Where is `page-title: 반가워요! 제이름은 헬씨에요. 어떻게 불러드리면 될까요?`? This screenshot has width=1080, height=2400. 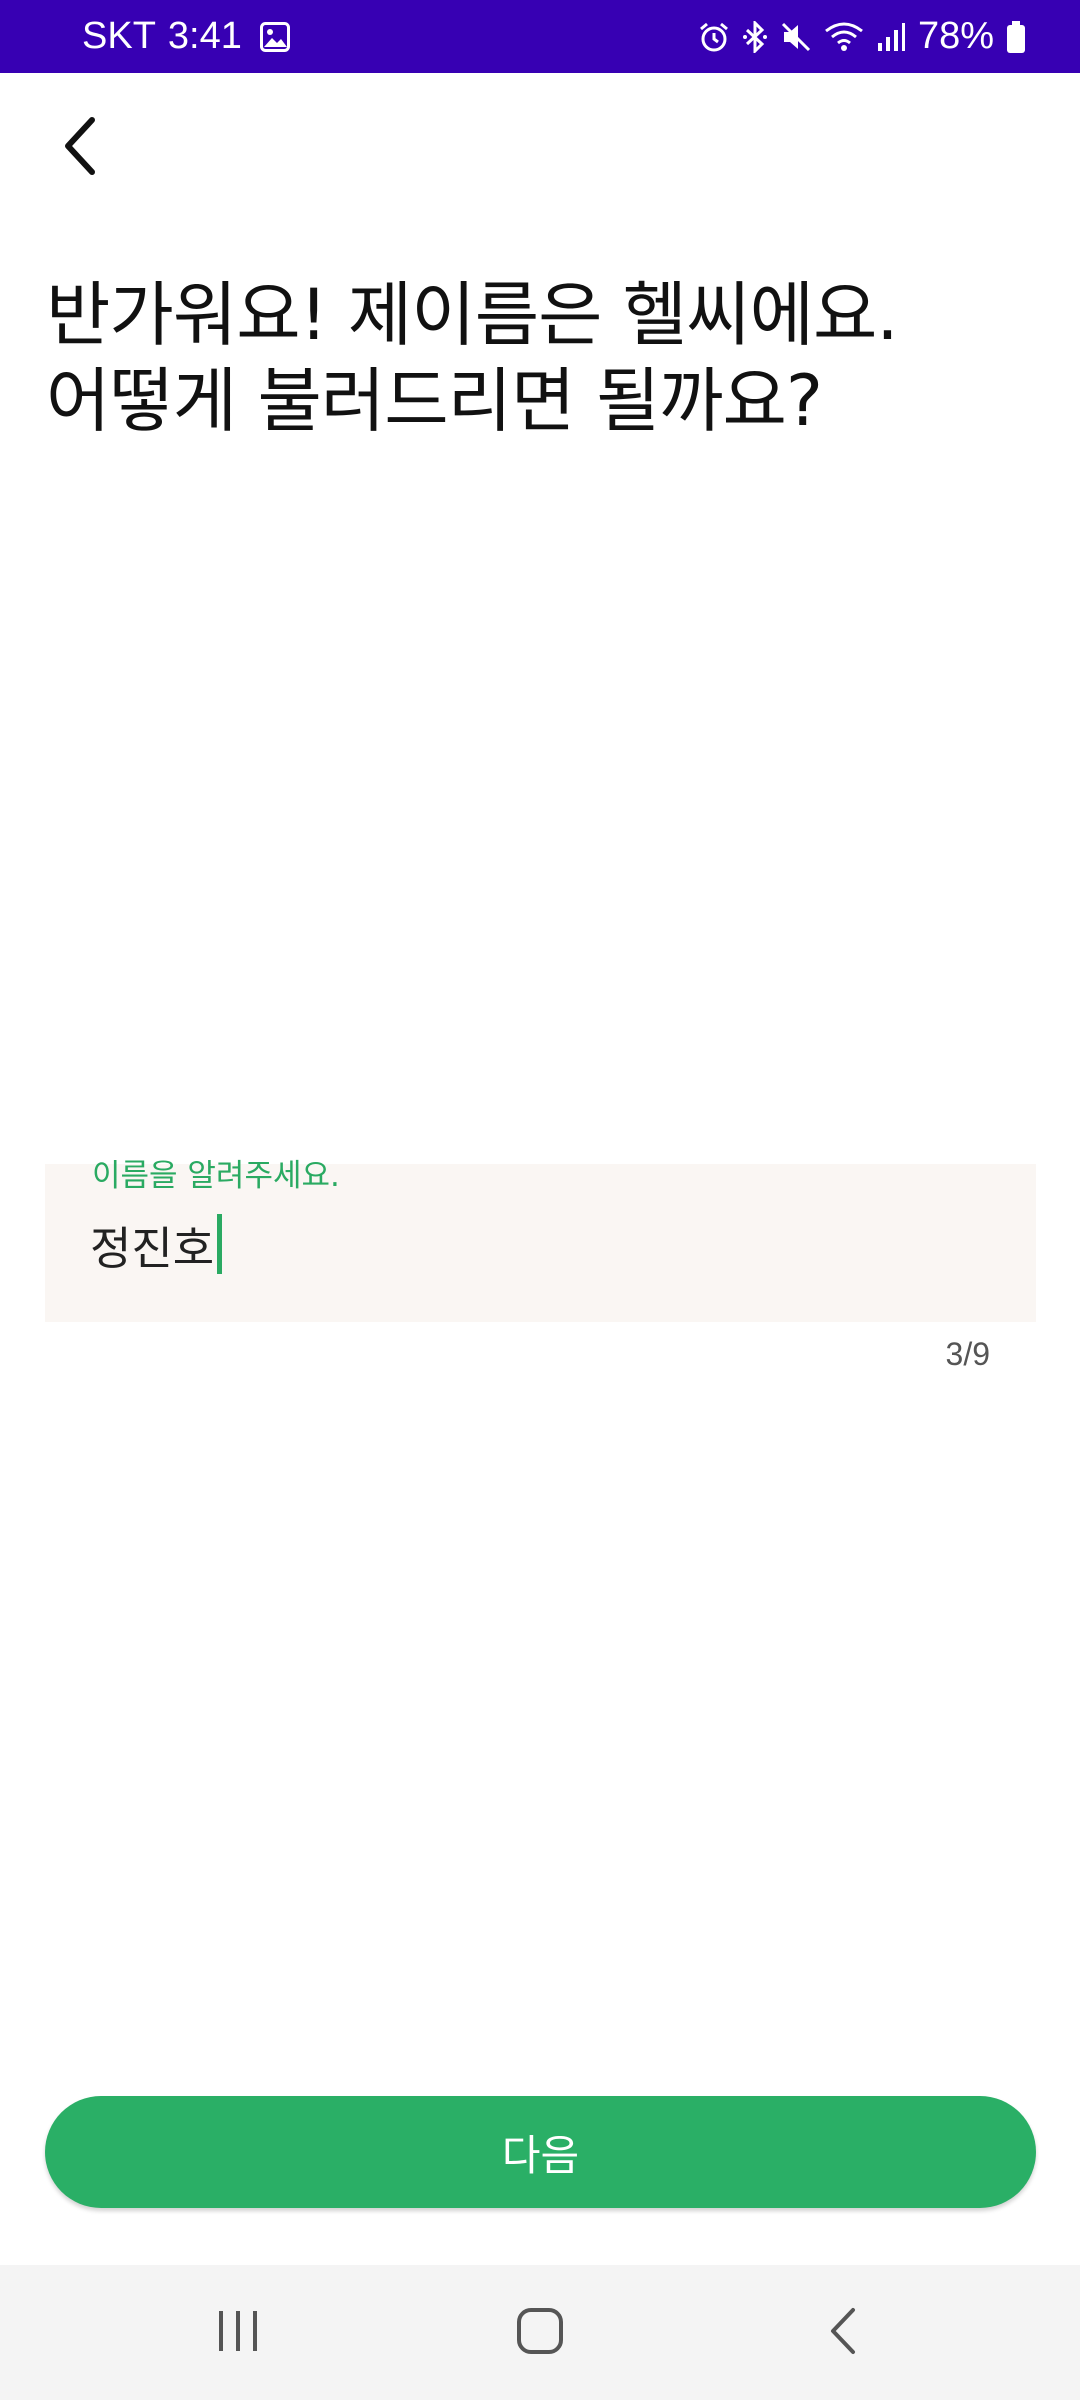
page-title: 반가워요! 제이름은 헬씨에요. 어떻게 불러드리면 될까요? is located at coordinates (541, 358).